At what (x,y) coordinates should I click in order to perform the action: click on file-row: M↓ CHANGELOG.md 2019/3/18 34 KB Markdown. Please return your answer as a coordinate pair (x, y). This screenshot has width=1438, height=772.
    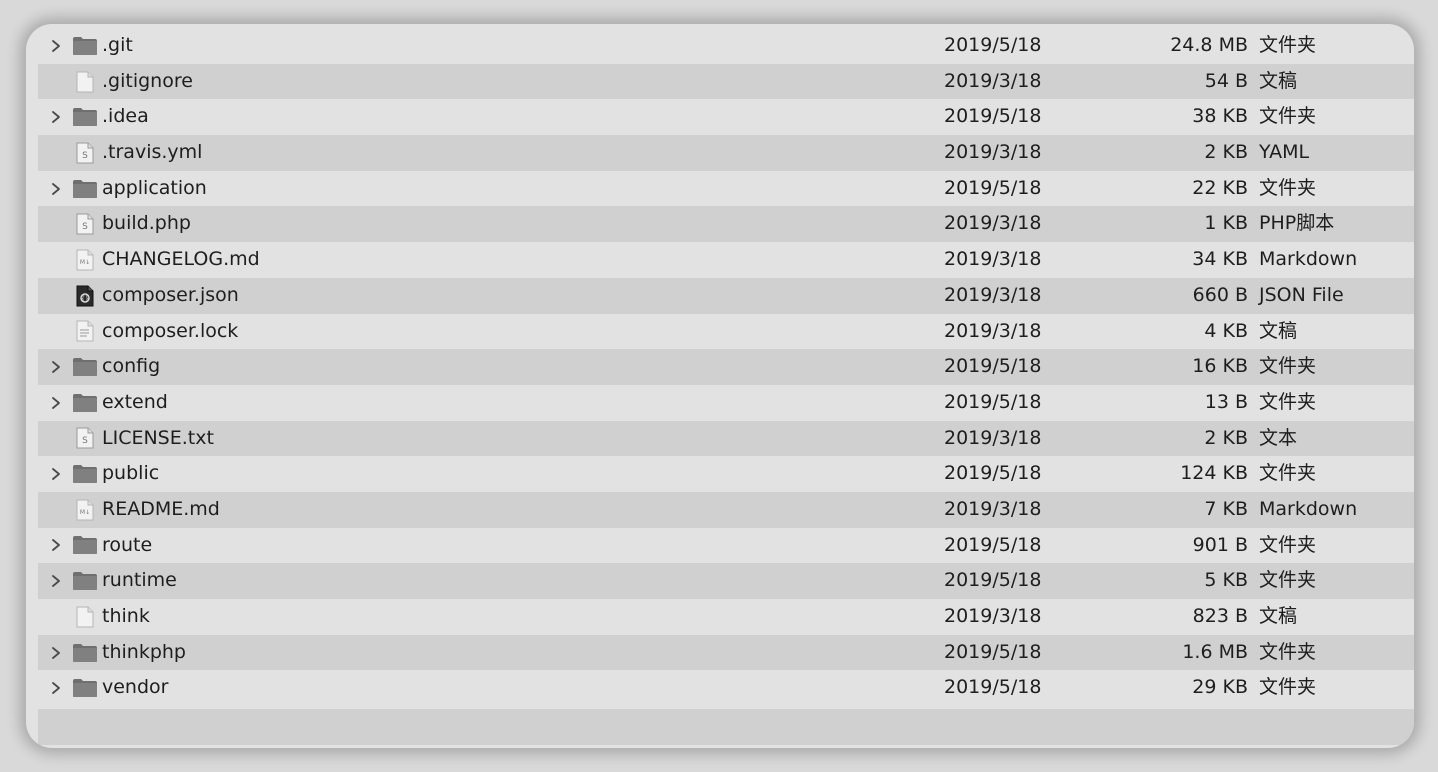
    Looking at the image, I should click on (720, 260).